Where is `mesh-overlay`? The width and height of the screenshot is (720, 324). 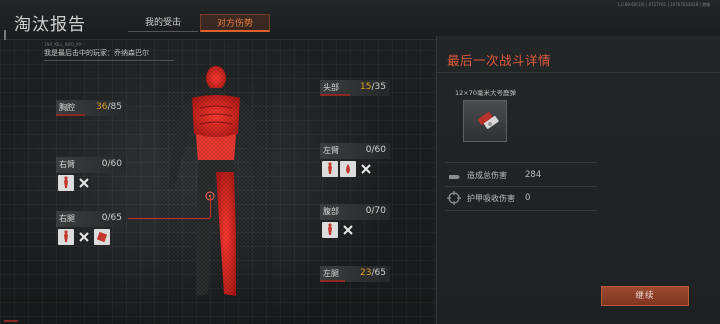
mesh-overlay is located at coordinates (216, 187).